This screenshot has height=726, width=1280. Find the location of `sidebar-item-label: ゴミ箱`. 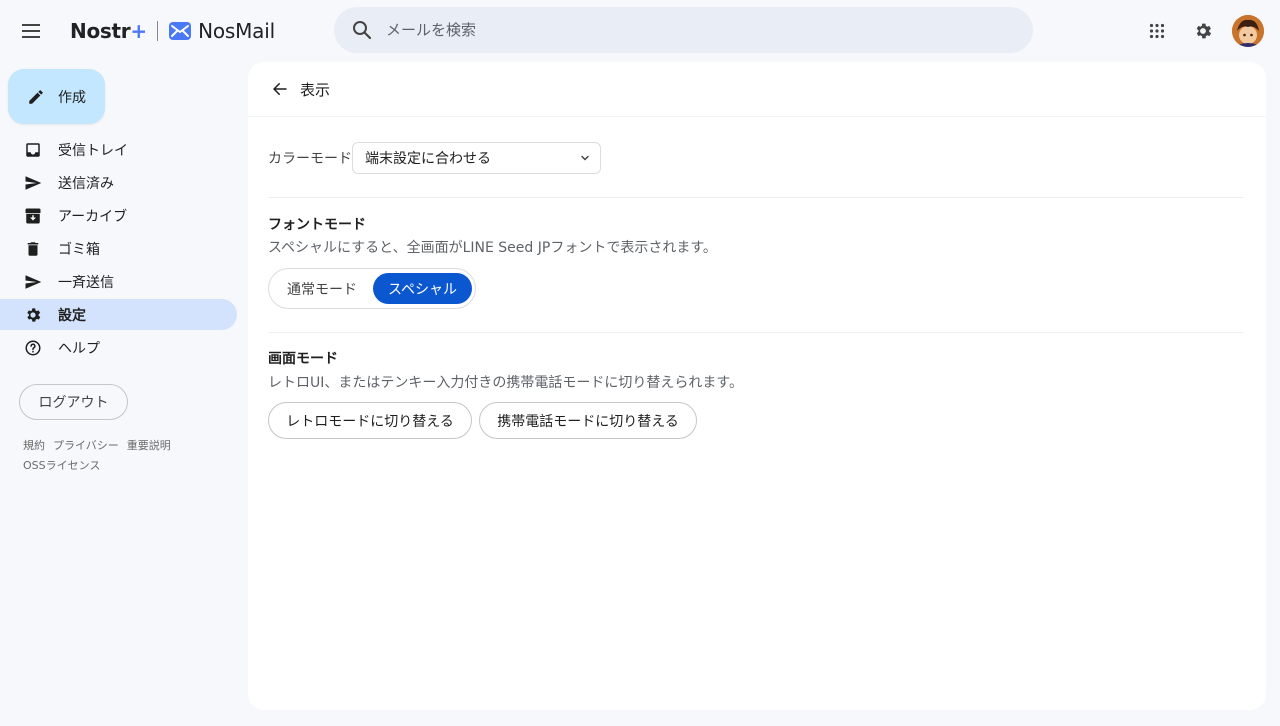

sidebar-item-label: ゴミ箱 is located at coordinates (79, 249).